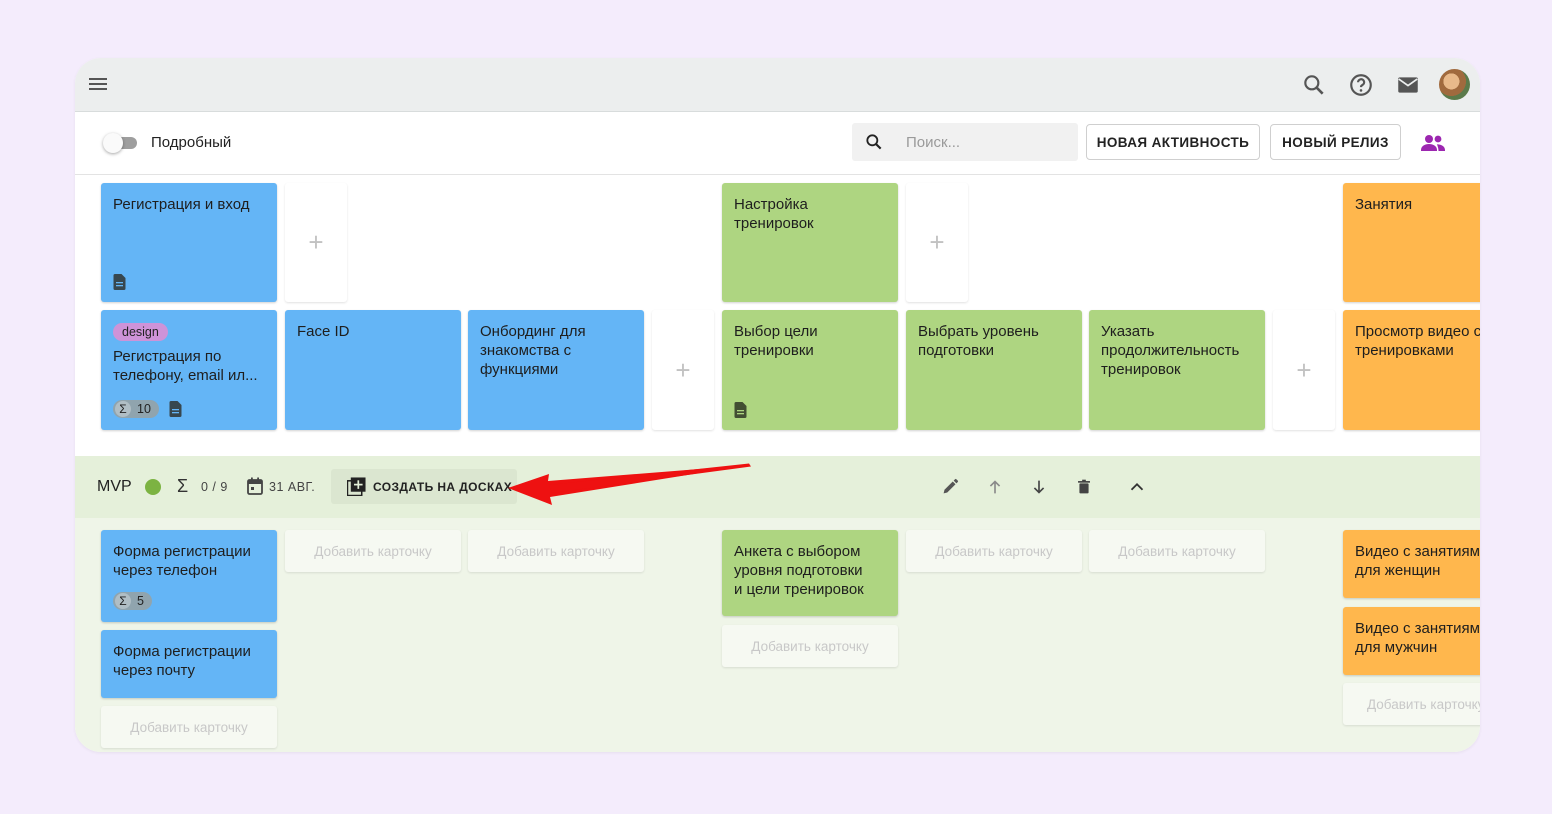 This screenshot has height=814, width=1552. I want to click on estimate-badge: Σ5, so click(132, 601).